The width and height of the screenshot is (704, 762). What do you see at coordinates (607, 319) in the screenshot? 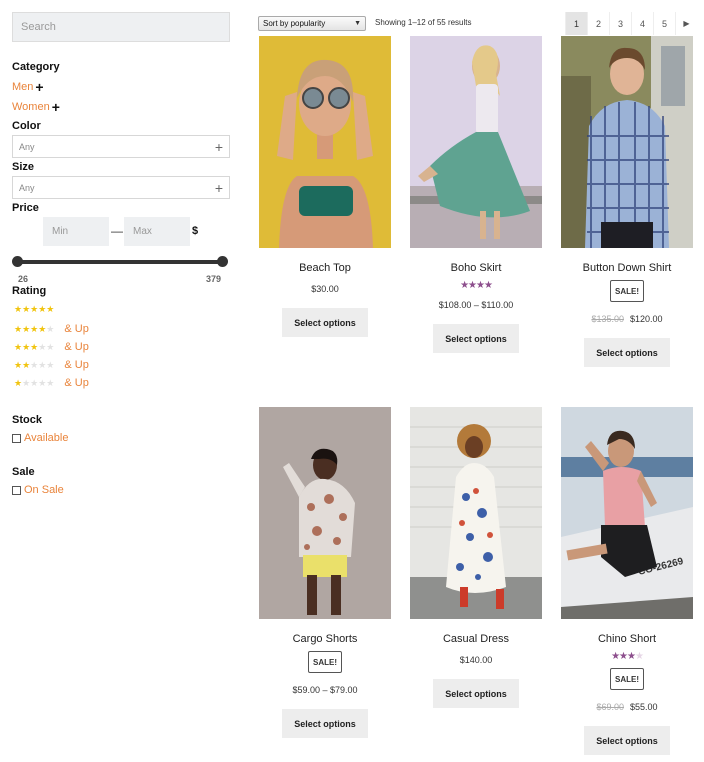
I see `product-old-price: $135.00` at bounding box center [607, 319].